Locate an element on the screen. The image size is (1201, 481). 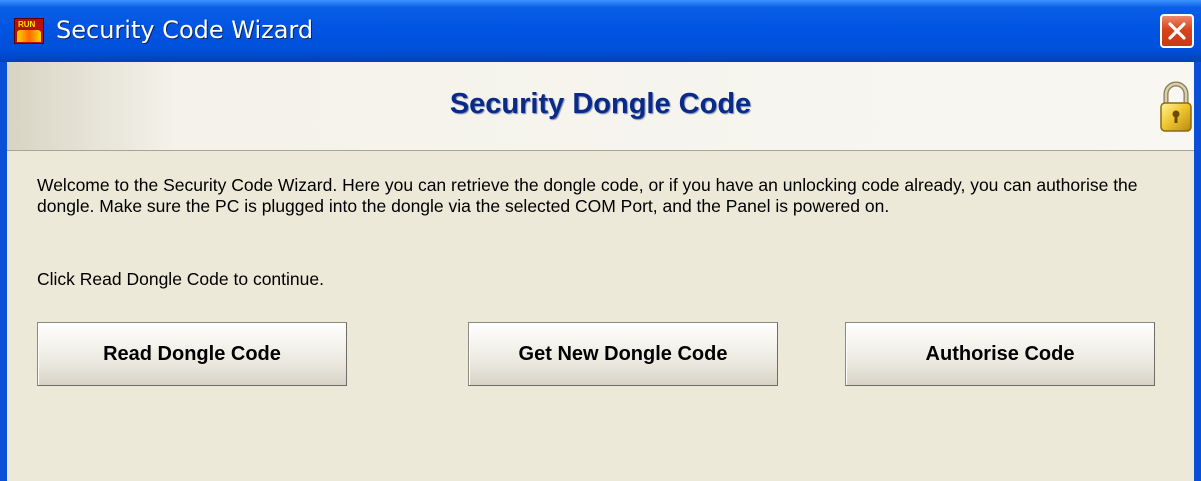
app-icon: RUN is located at coordinates (29, 31).